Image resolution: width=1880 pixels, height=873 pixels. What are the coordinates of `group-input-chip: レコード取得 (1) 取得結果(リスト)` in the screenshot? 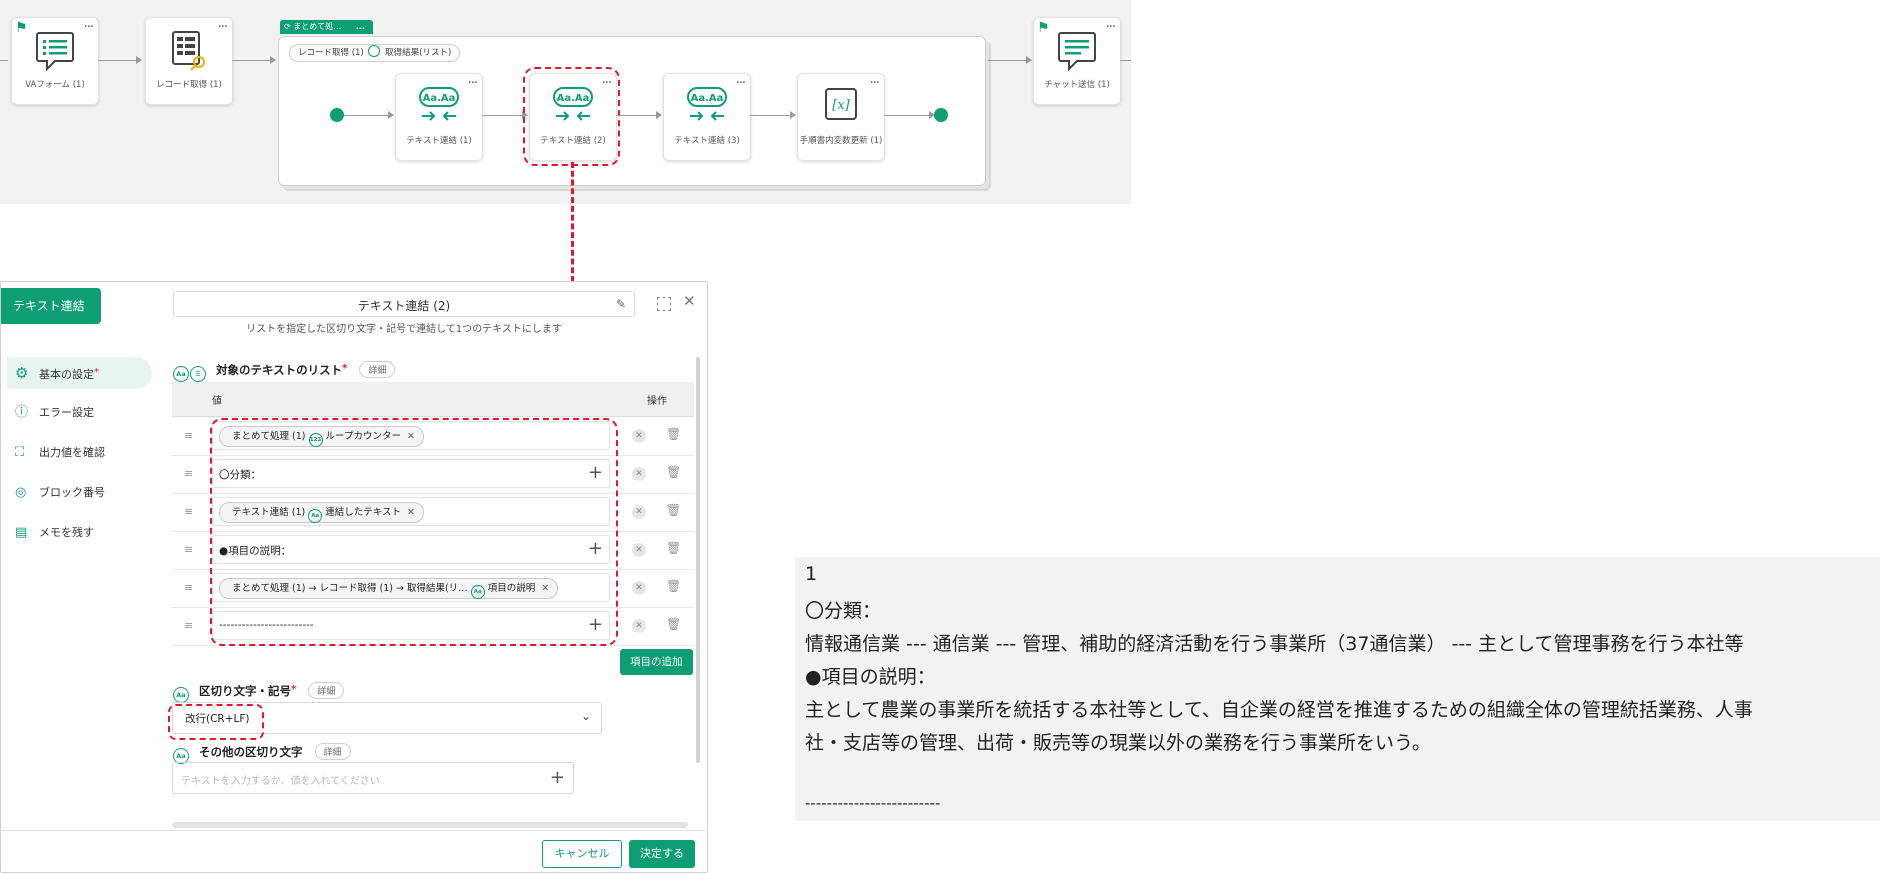 It's located at (375, 53).